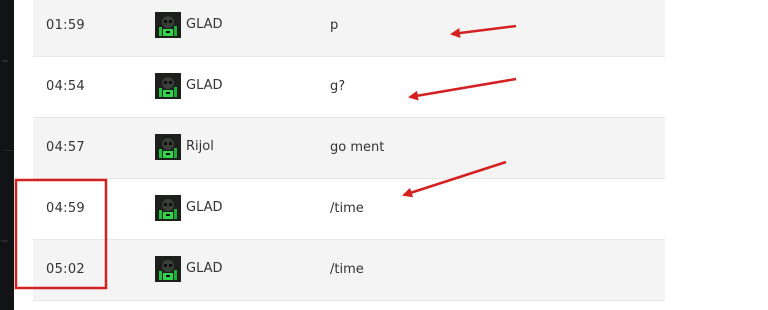 Image resolution: width=768 pixels, height=310 pixels. What do you see at coordinates (334, 25) in the screenshot?
I see `message-cell: p` at bounding box center [334, 25].